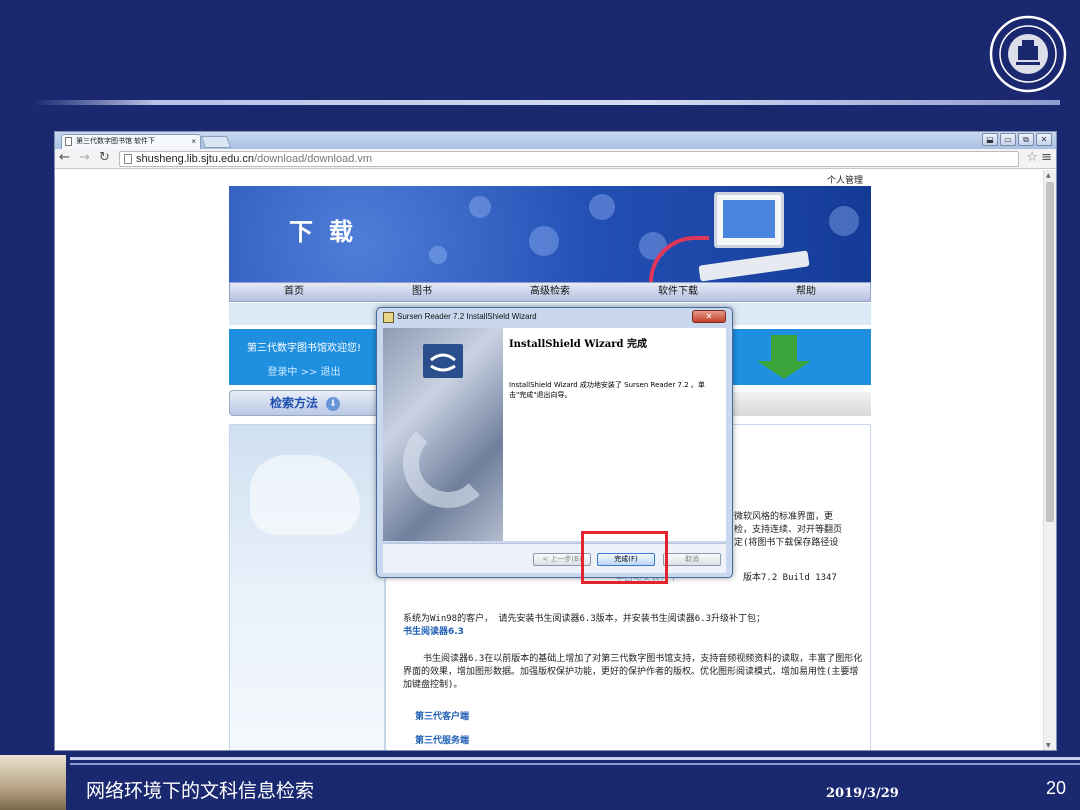 The width and height of the screenshot is (1080, 810). Describe the element at coordinates (442, 717) in the screenshot. I see `client-link: 第三代客户端` at that location.